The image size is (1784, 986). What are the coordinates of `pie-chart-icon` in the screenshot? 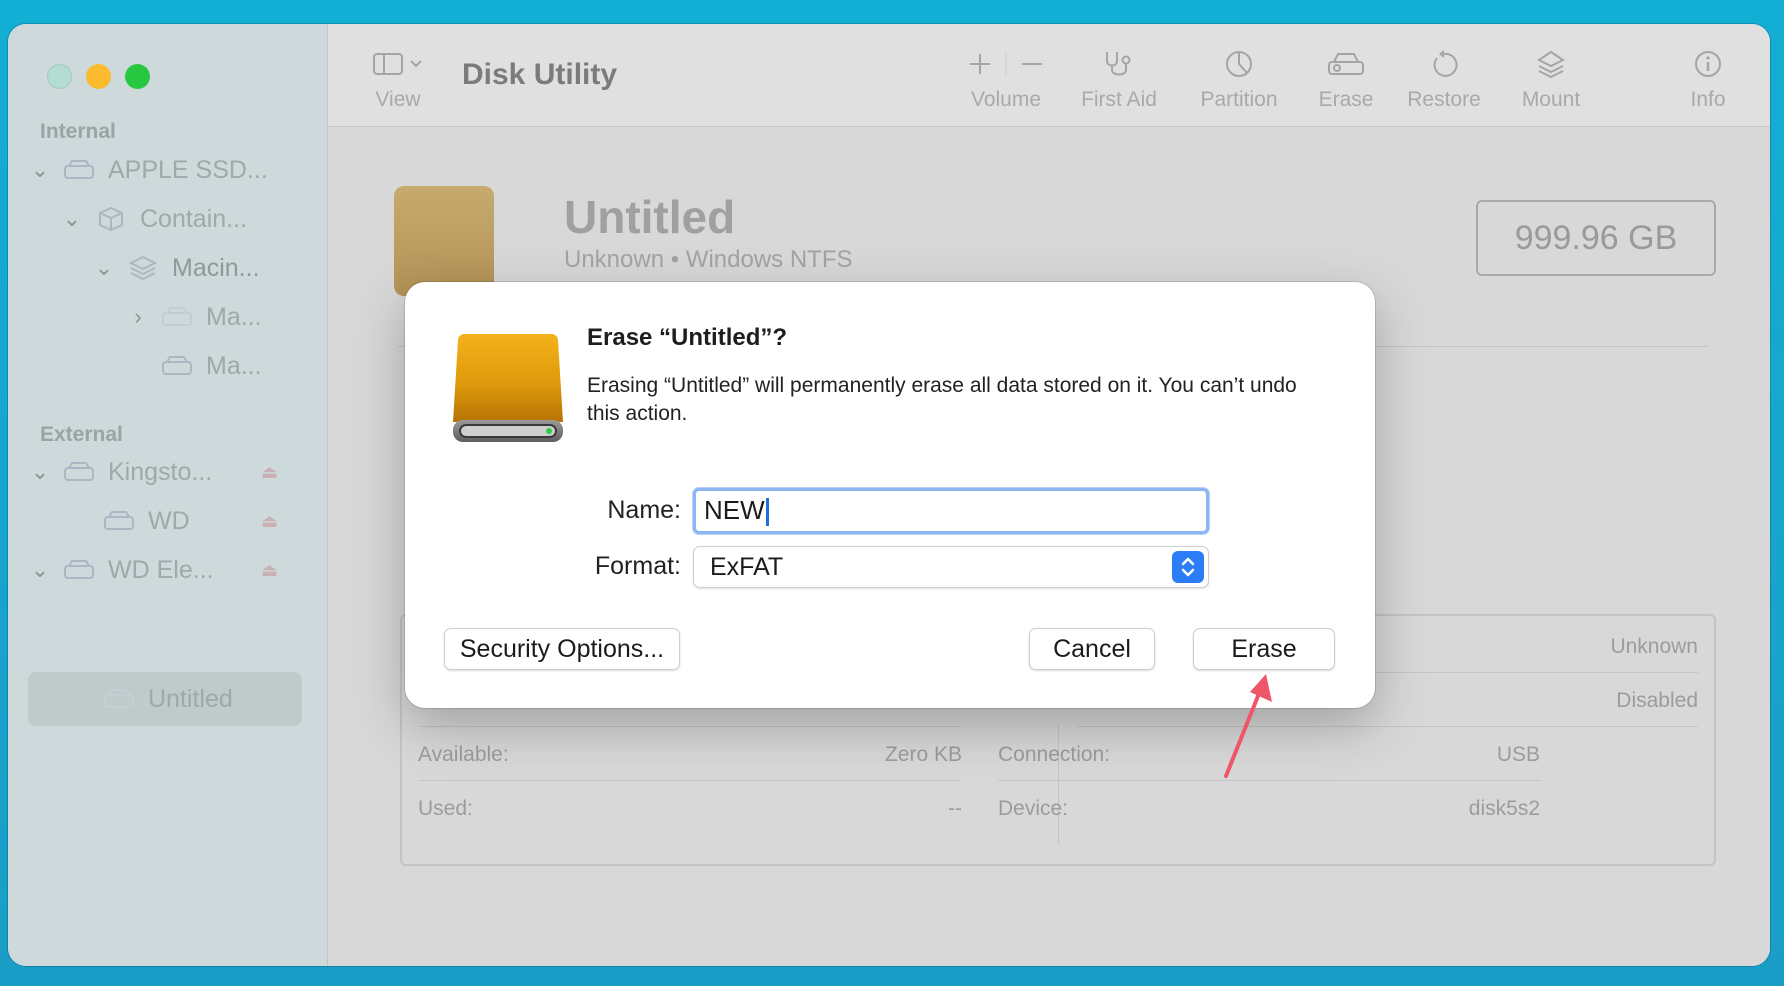 It's located at (1239, 64).